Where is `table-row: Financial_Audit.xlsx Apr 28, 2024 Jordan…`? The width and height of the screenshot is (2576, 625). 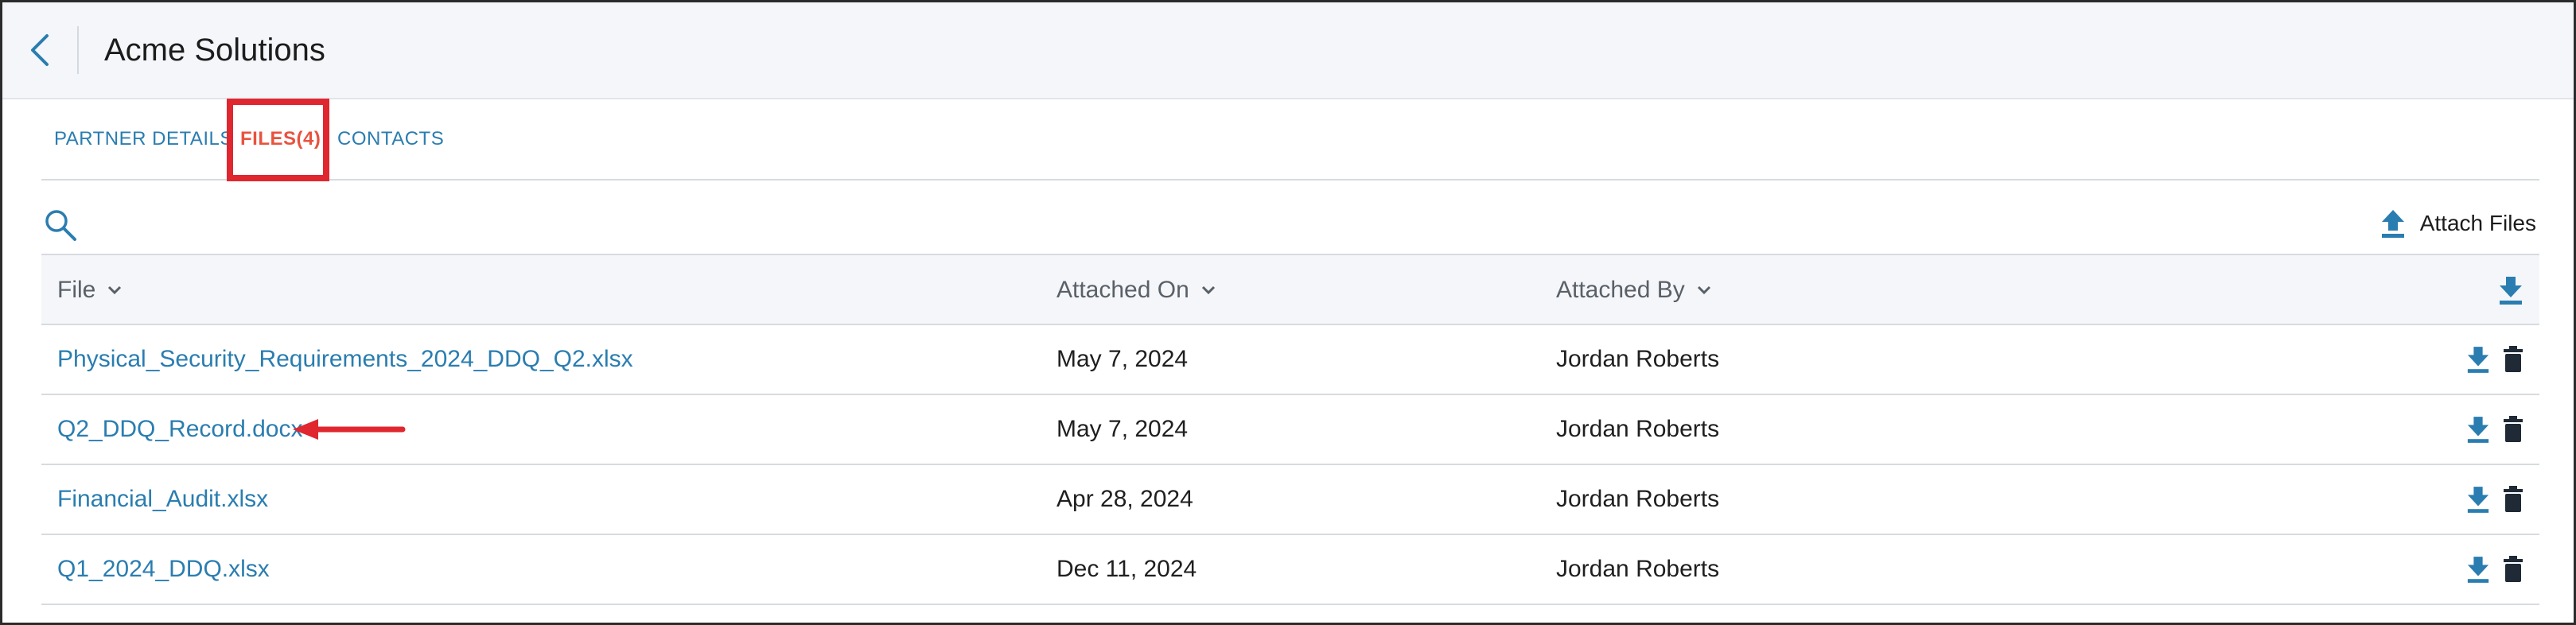 table-row: Financial_Audit.xlsx Apr 28, 2024 Jordan… is located at coordinates (1290, 500).